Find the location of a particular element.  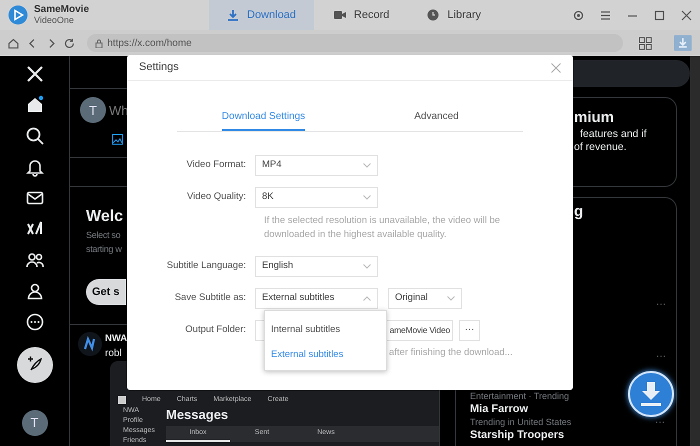

page-heading: Messages is located at coordinates (198, 415).